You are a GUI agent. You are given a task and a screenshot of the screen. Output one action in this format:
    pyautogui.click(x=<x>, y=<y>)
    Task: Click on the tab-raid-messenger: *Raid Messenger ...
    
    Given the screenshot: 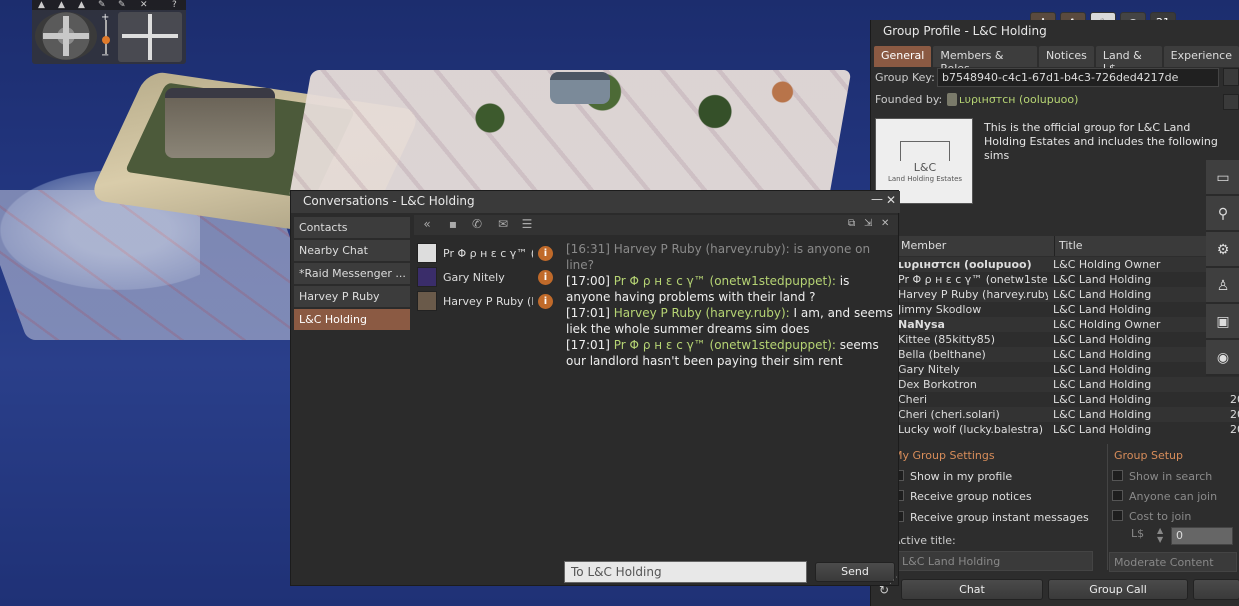 What is the action you would take?
    pyautogui.click(x=352, y=273)
    